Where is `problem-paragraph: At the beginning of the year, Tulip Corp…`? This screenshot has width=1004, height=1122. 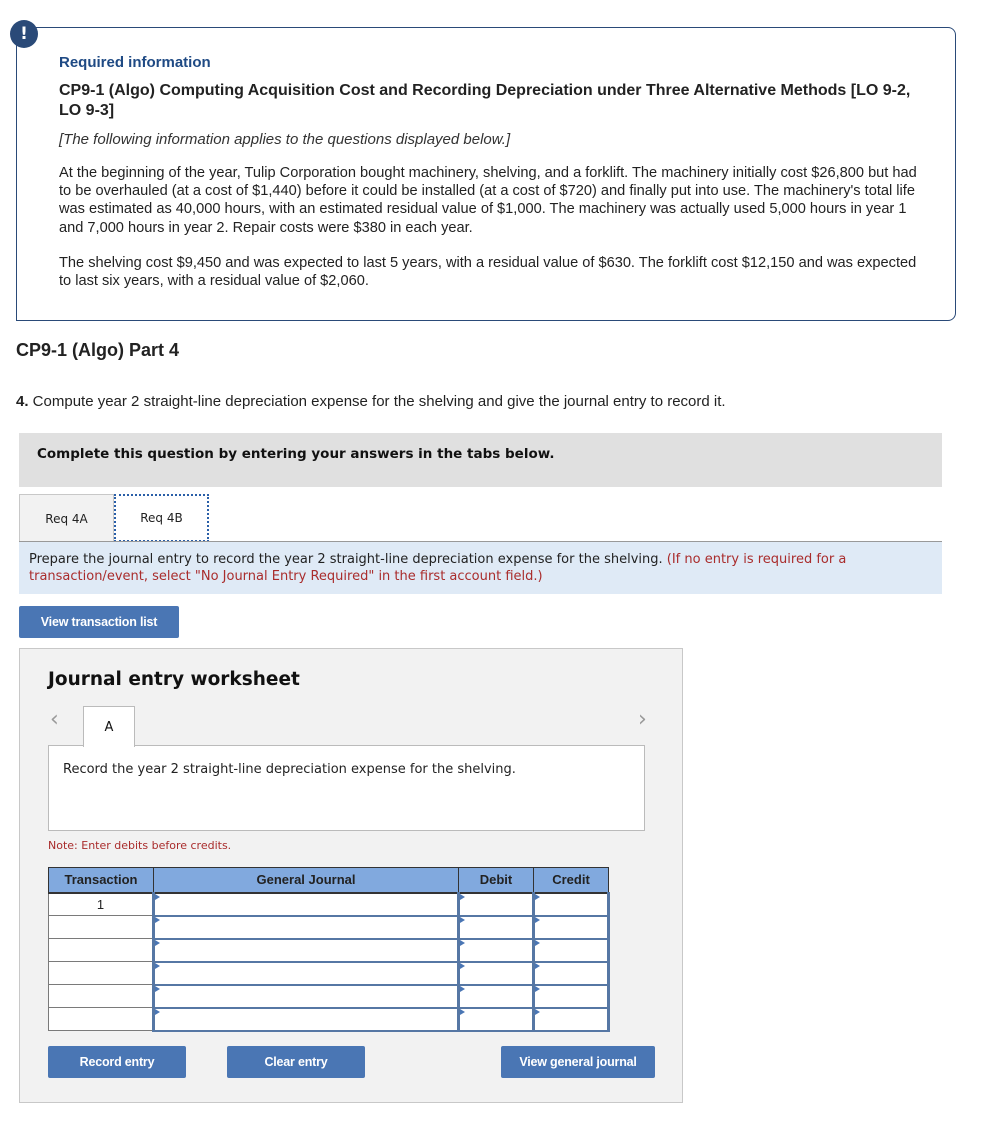
problem-paragraph: At the beginning of the year, Tulip Corp… is located at coordinates (488, 200).